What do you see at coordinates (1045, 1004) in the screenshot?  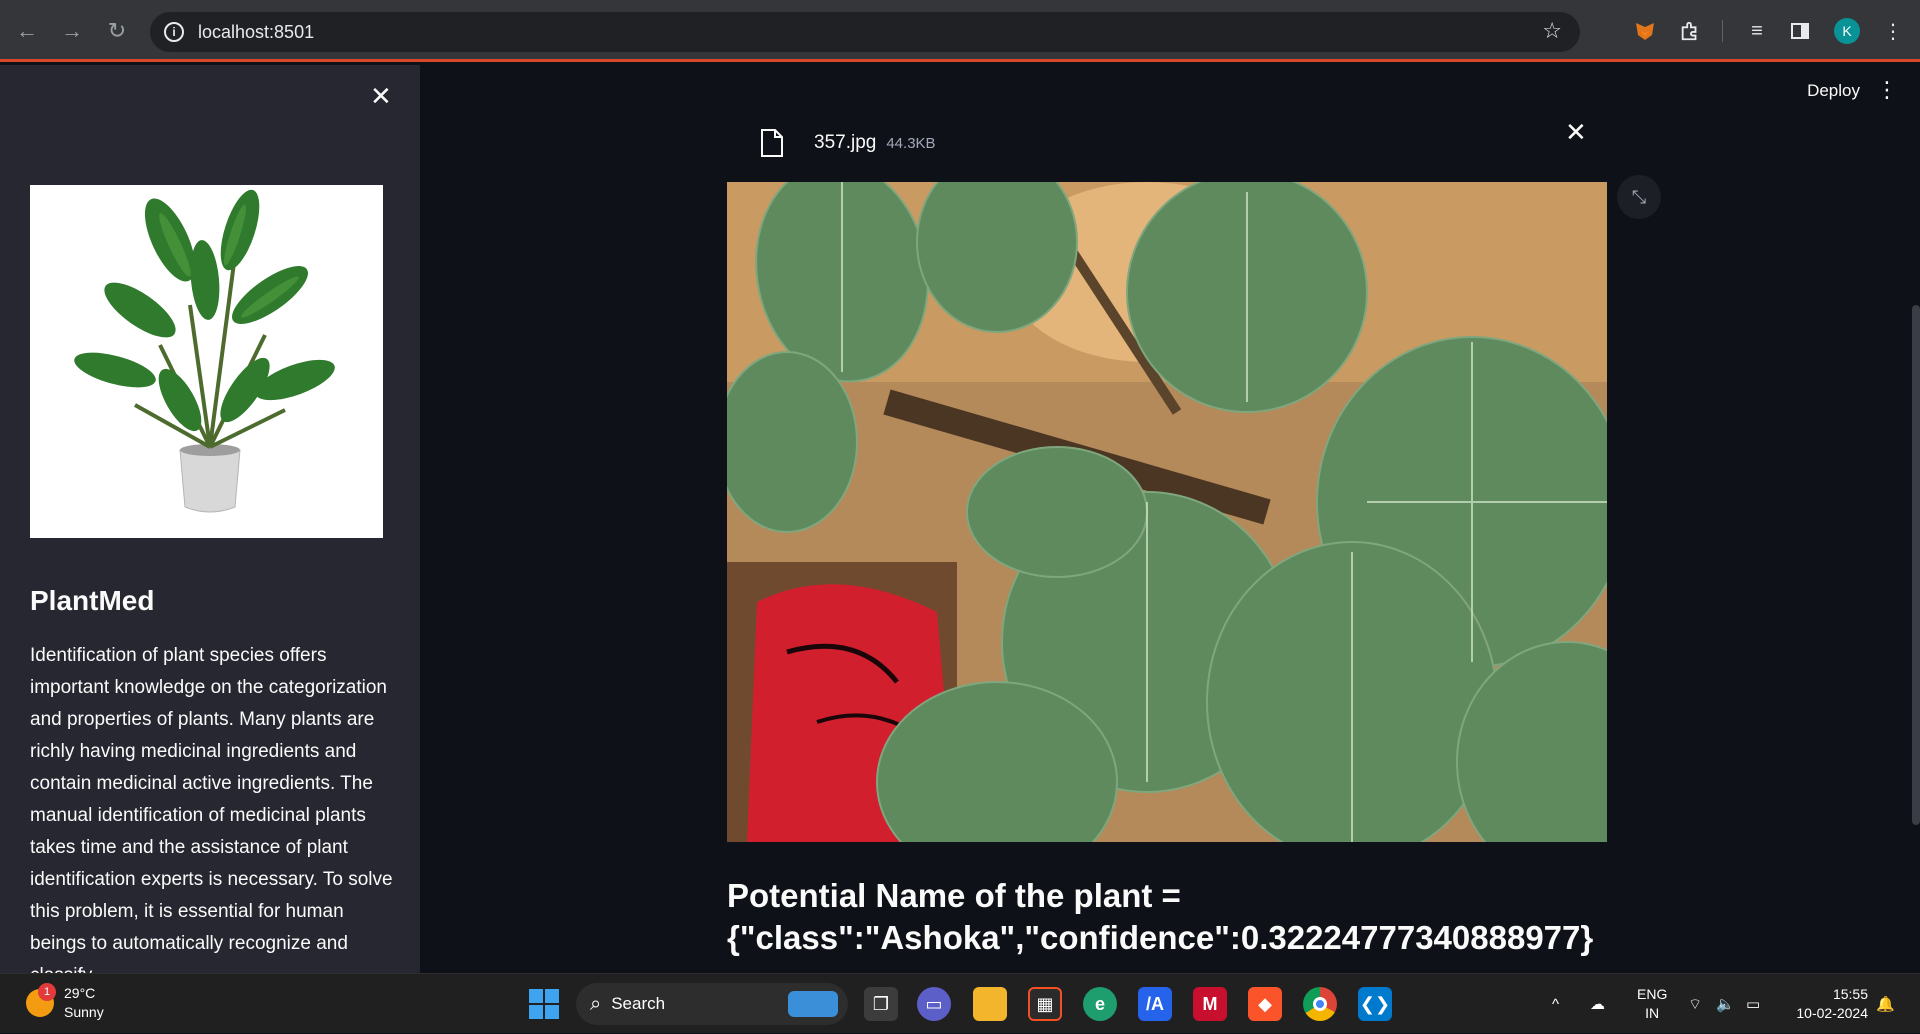 I see `store-icon: ▦` at bounding box center [1045, 1004].